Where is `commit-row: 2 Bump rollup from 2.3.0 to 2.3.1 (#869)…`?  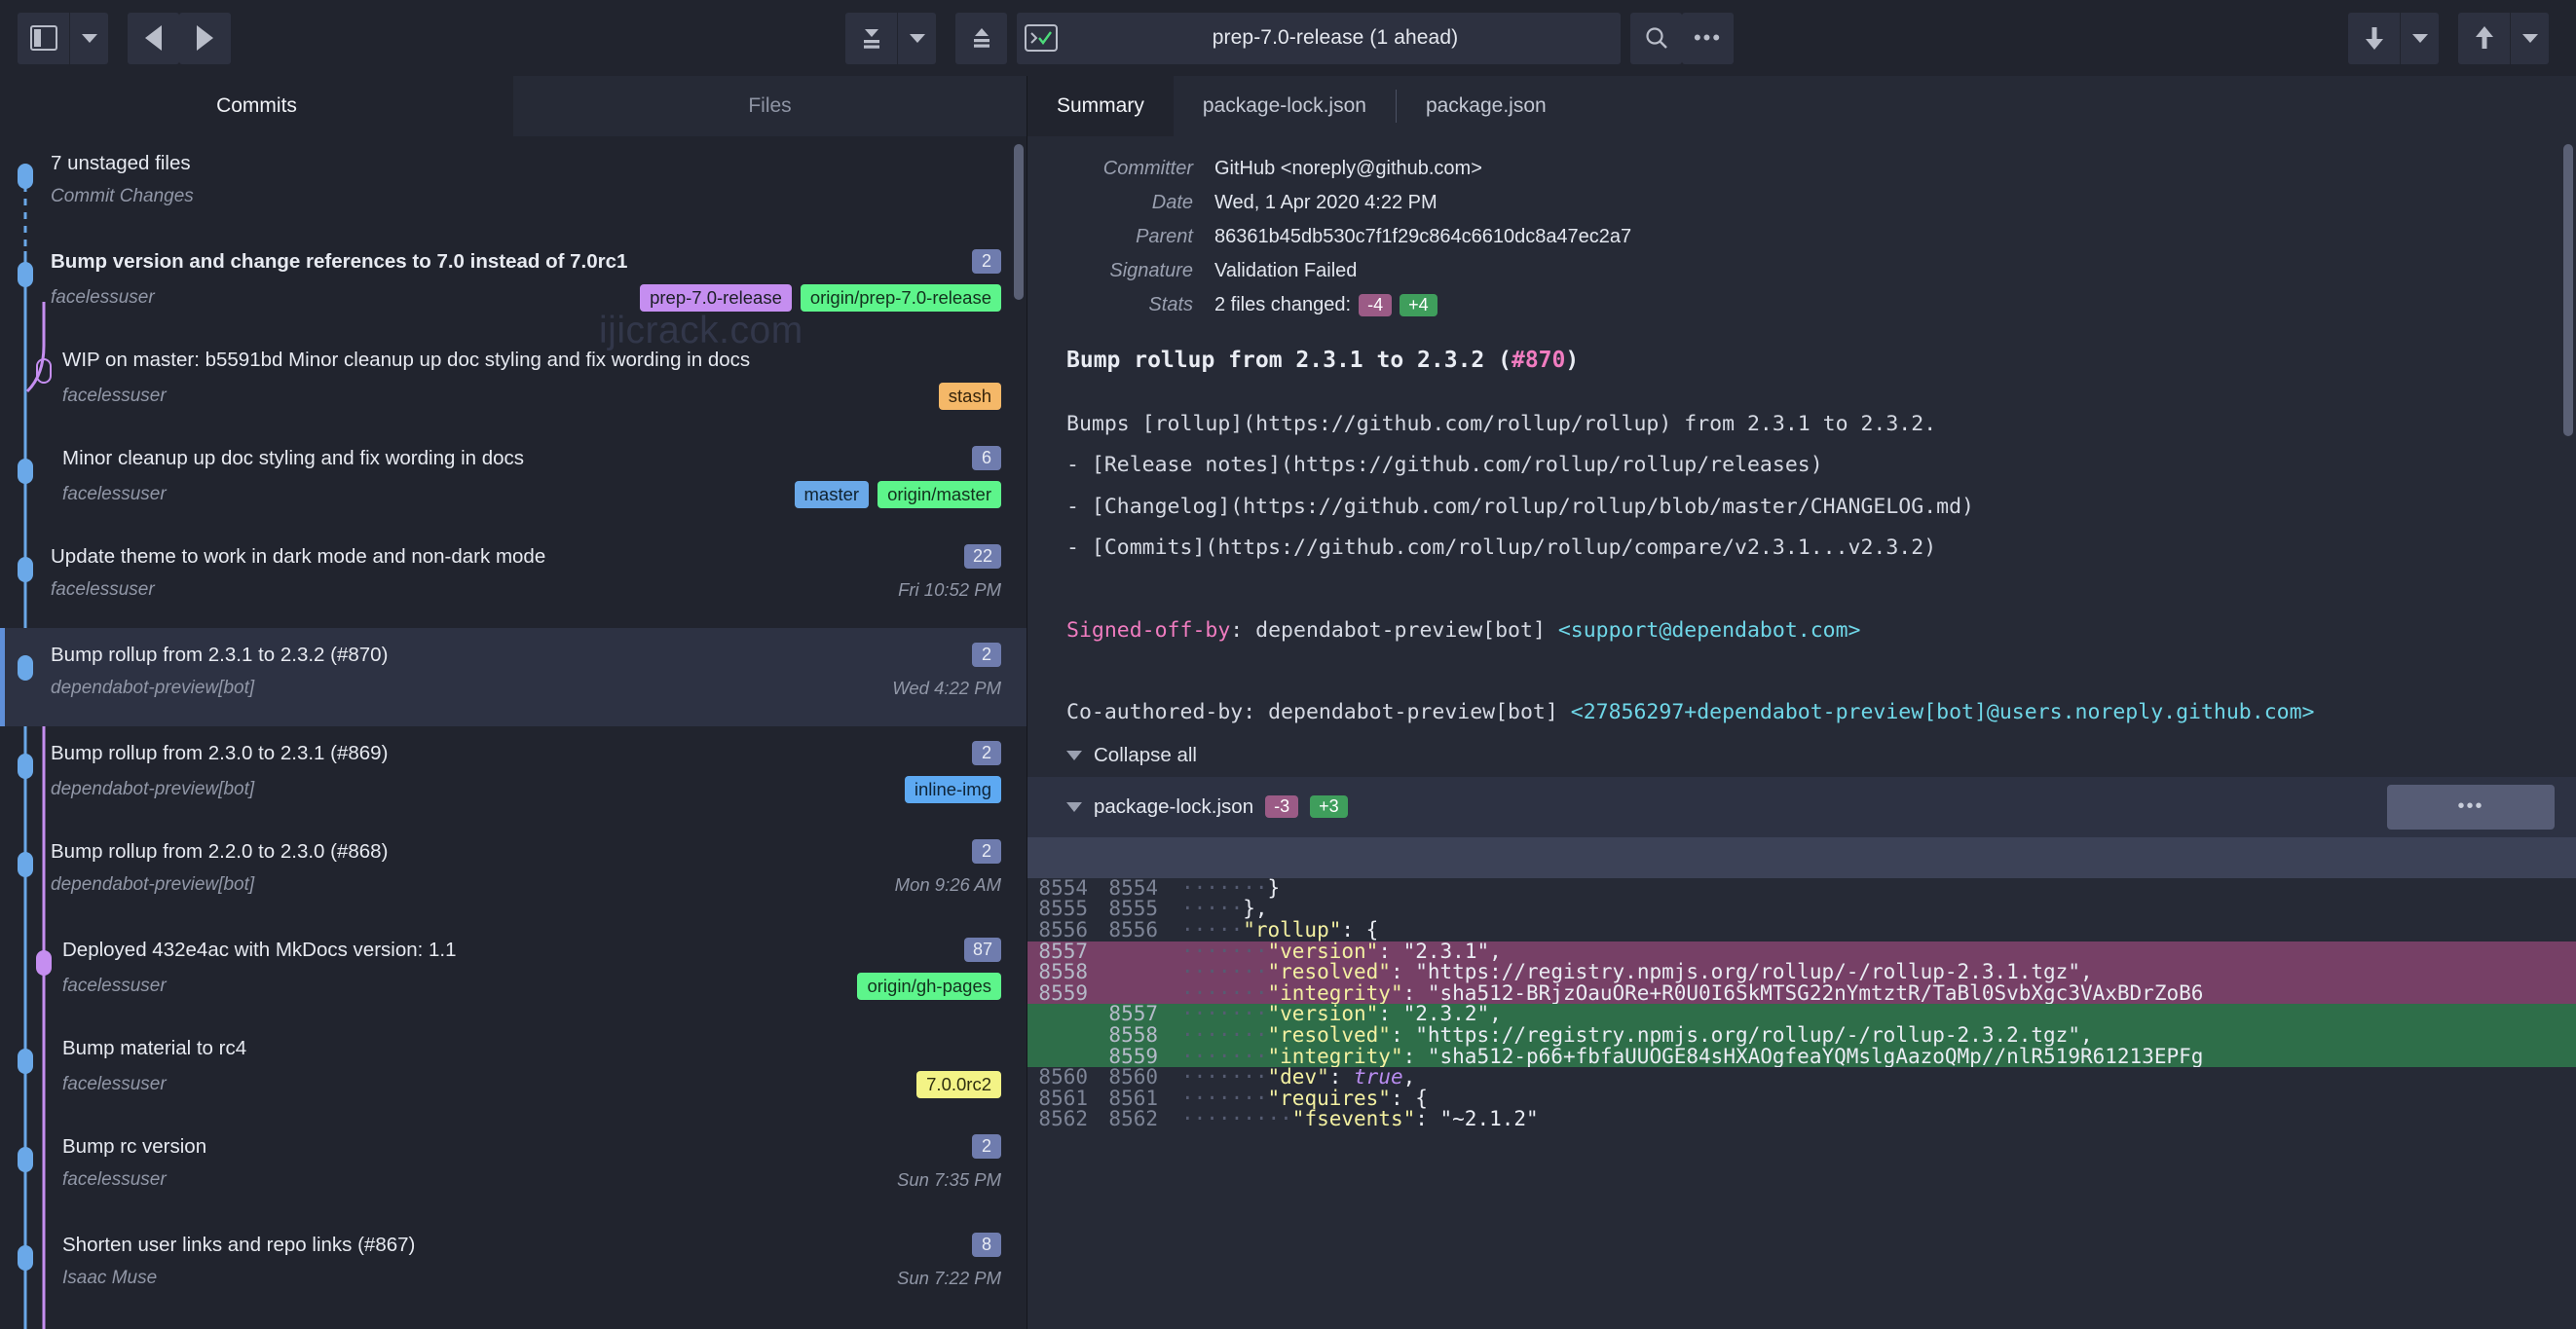
commit-row: 2 Bump rollup from 2.3.0 to 2.3.1 (#869)… is located at coordinates (513, 776).